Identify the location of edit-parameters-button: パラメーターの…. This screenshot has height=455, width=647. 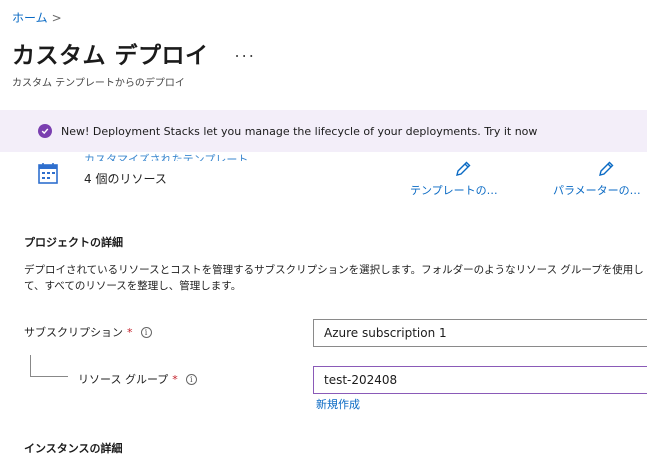
(597, 179).